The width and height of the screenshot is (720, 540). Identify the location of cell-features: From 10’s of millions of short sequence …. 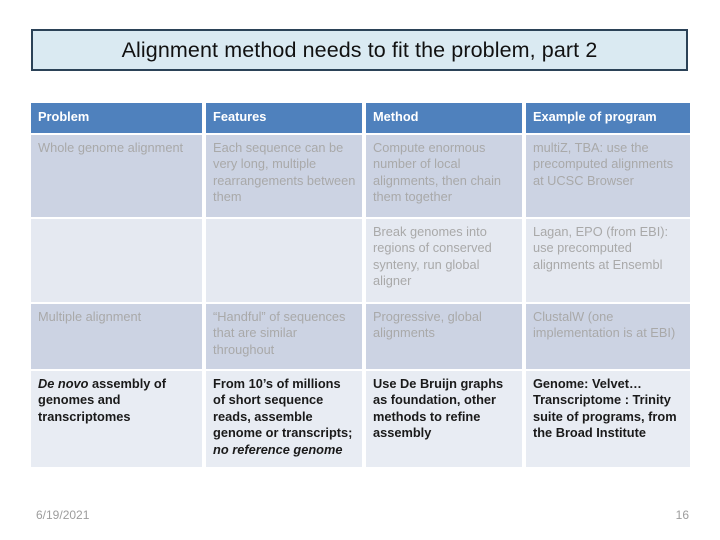
(284, 418).